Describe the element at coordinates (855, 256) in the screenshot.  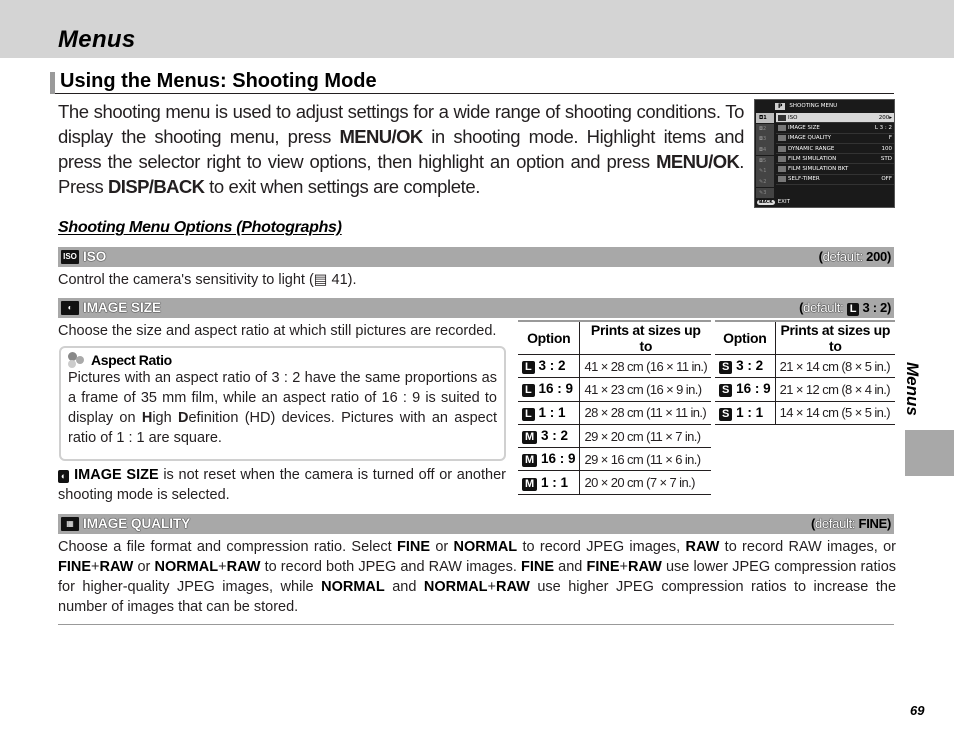
I see `iso-default: (default: 200)` at that location.